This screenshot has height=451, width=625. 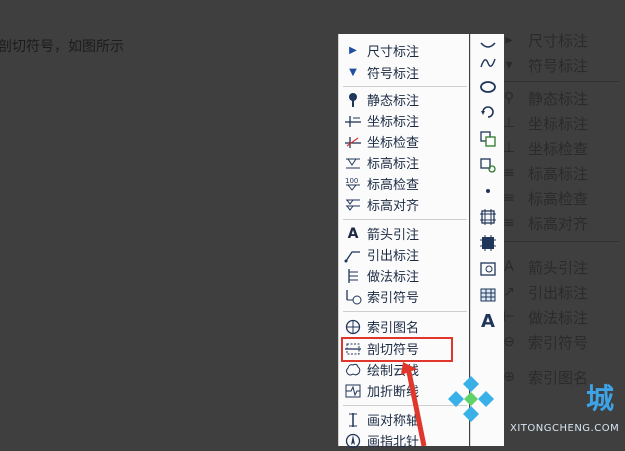 I want to click on menu-item-arrow-note: A 箭头引注, so click(x=405, y=233).